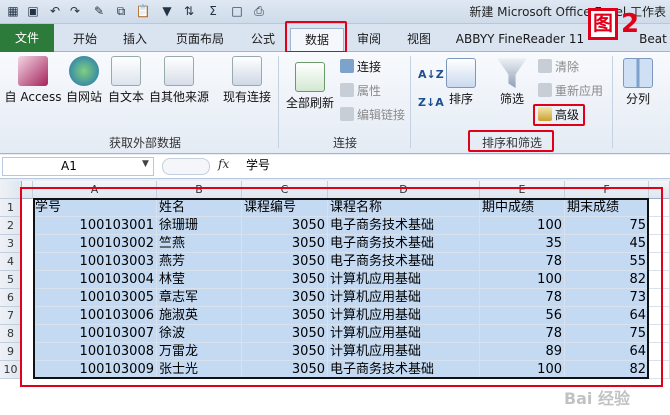  What do you see at coordinates (33, 71) in the screenshot?
I see `access-icon` at bounding box center [33, 71].